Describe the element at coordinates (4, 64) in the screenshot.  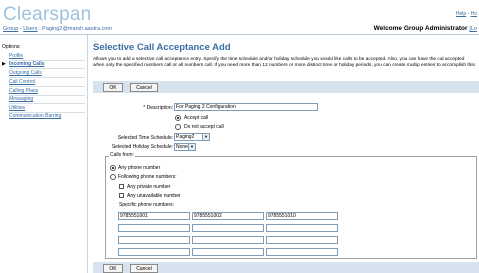
I see `current-item-arrow-icon: ▶` at that location.